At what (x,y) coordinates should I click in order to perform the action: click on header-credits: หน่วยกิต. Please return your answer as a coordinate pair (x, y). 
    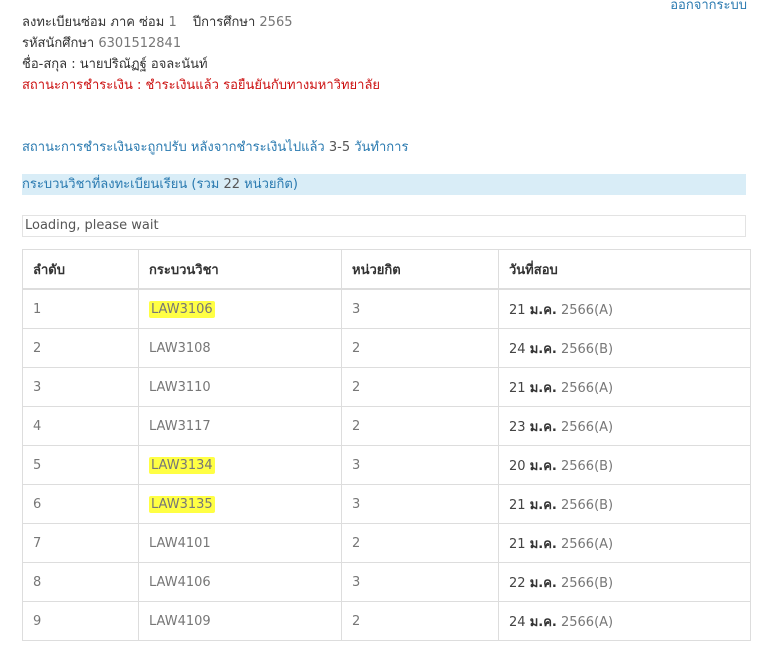
    Looking at the image, I should click on (420, 269).